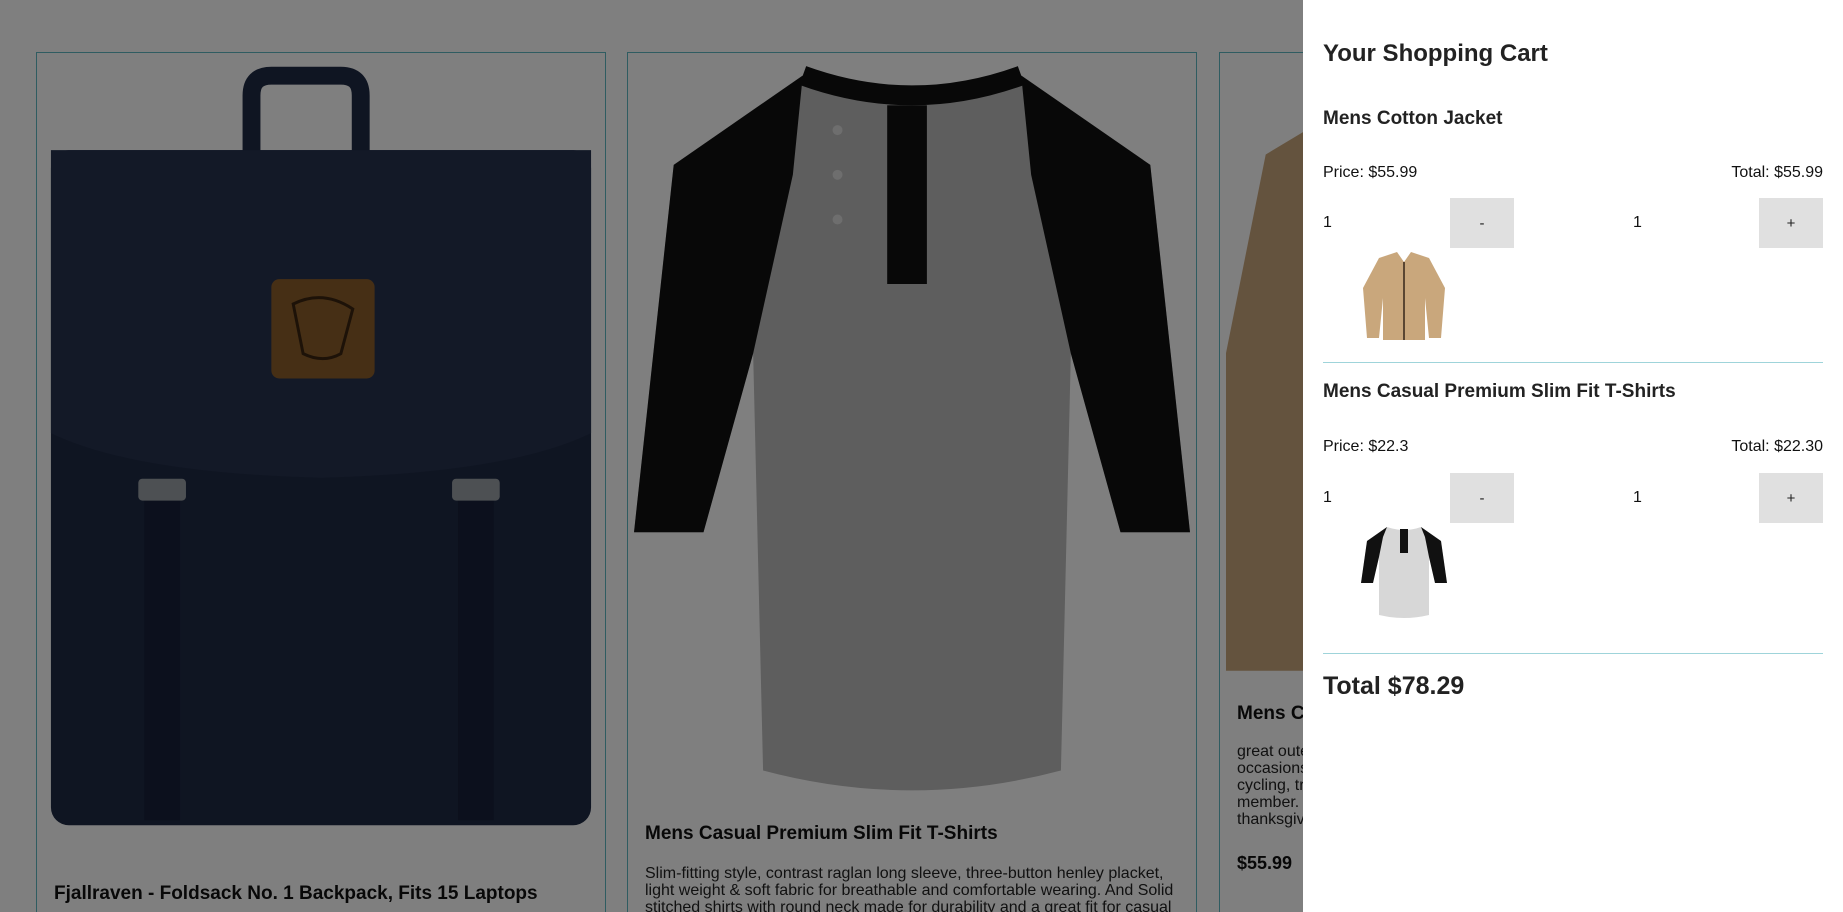 The image size is (1843, 912). Describe the element at coordinates (1435, 53) in the screenshot. I see `cart-title: Your Shopping Cart` at that location.